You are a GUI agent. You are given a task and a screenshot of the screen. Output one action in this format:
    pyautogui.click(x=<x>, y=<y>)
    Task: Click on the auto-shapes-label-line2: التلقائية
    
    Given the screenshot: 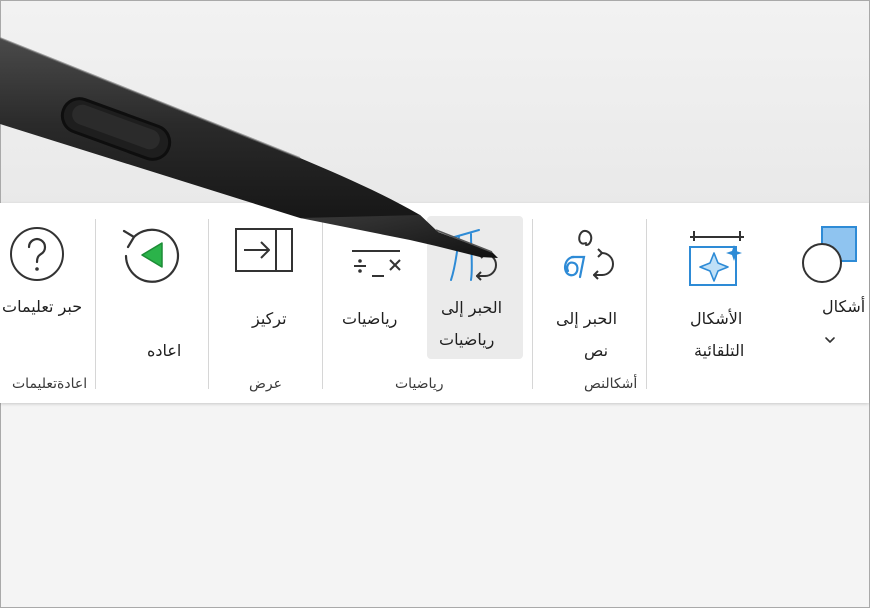 What is the action you would take?
    pyautogui.click(x=719, y=350)
    